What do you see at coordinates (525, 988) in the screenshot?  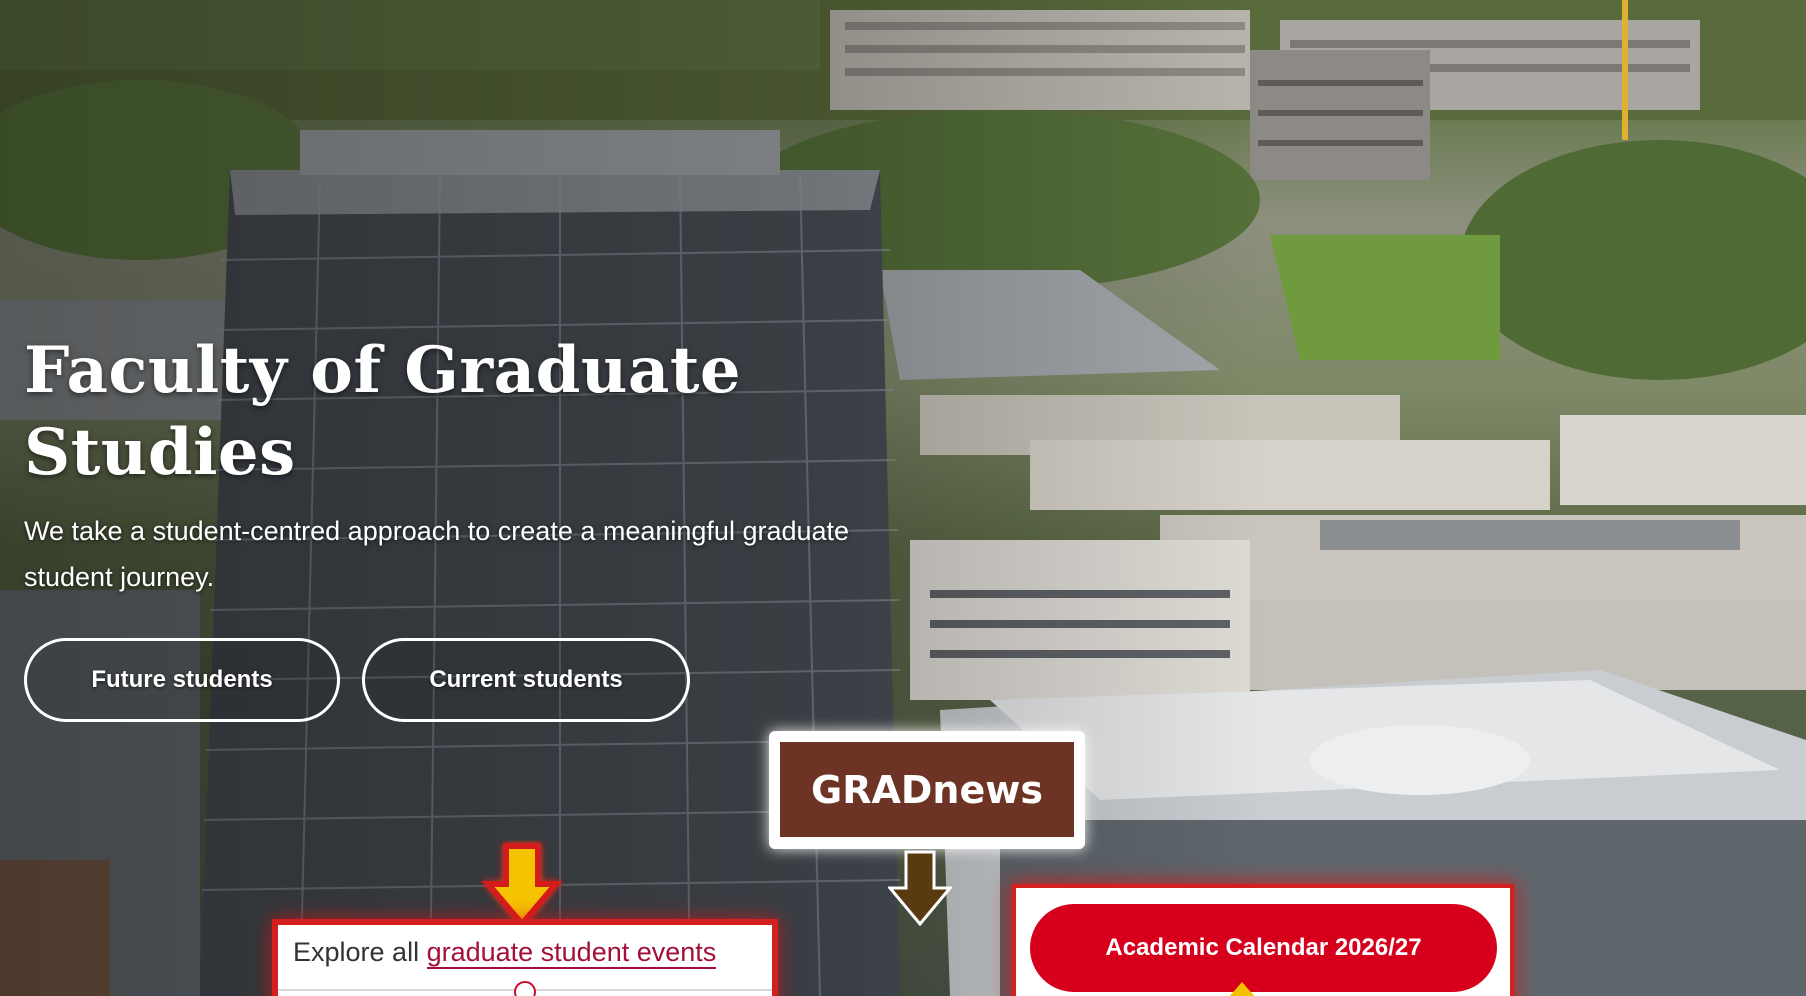 I see `circle-icon` at bounding box center [525, 988].